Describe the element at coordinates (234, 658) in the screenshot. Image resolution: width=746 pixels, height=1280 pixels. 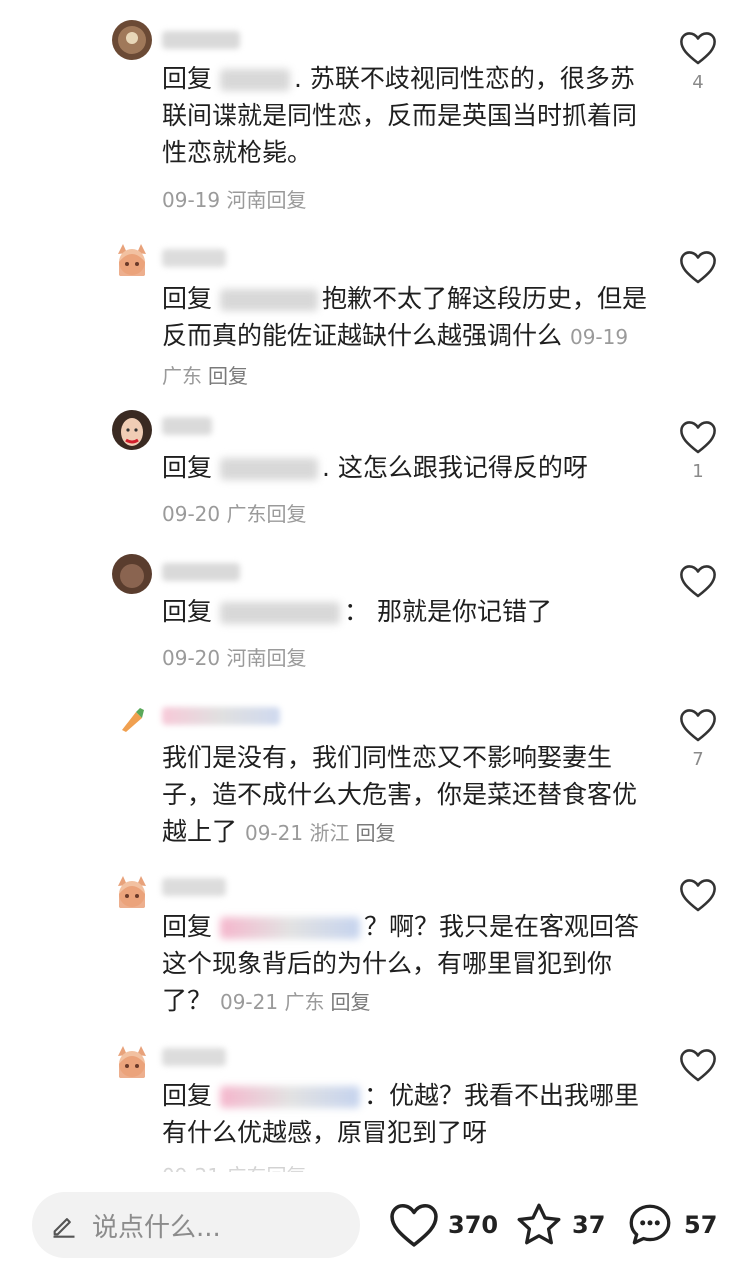
I see `comment-meta: 09-20 河南回复` at that location.